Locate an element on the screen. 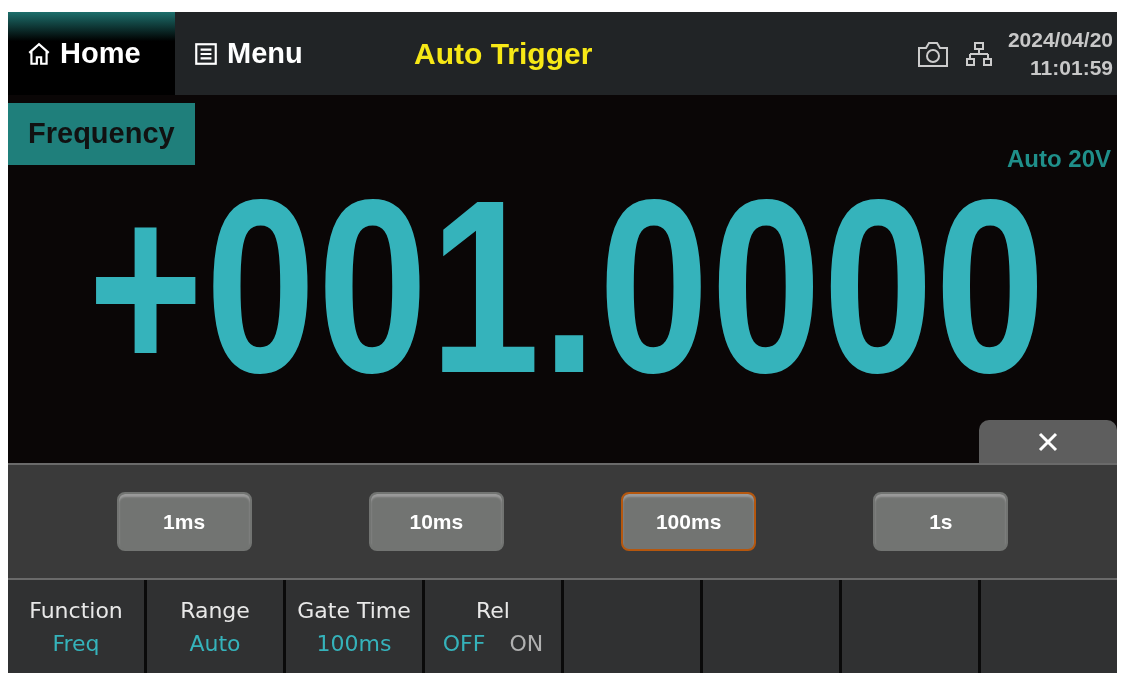 The width and height of the screenshot is (1121, 673). softkey-title: Range is located at coordinates (215, 610).